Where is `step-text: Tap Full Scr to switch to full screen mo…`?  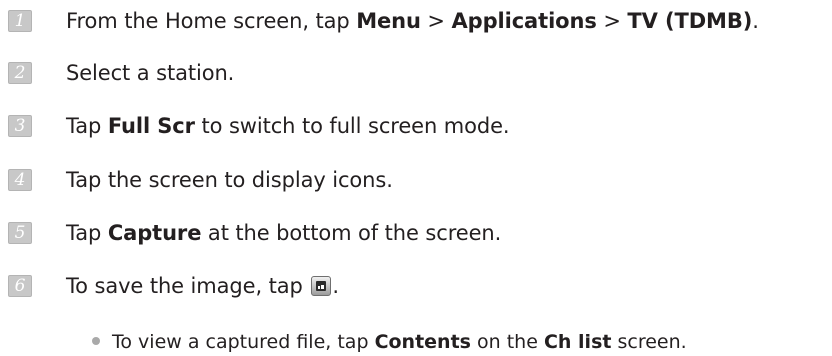 step-text: Tap Full Scr to switch to full screen mo… is located at coordinates (288, 126).